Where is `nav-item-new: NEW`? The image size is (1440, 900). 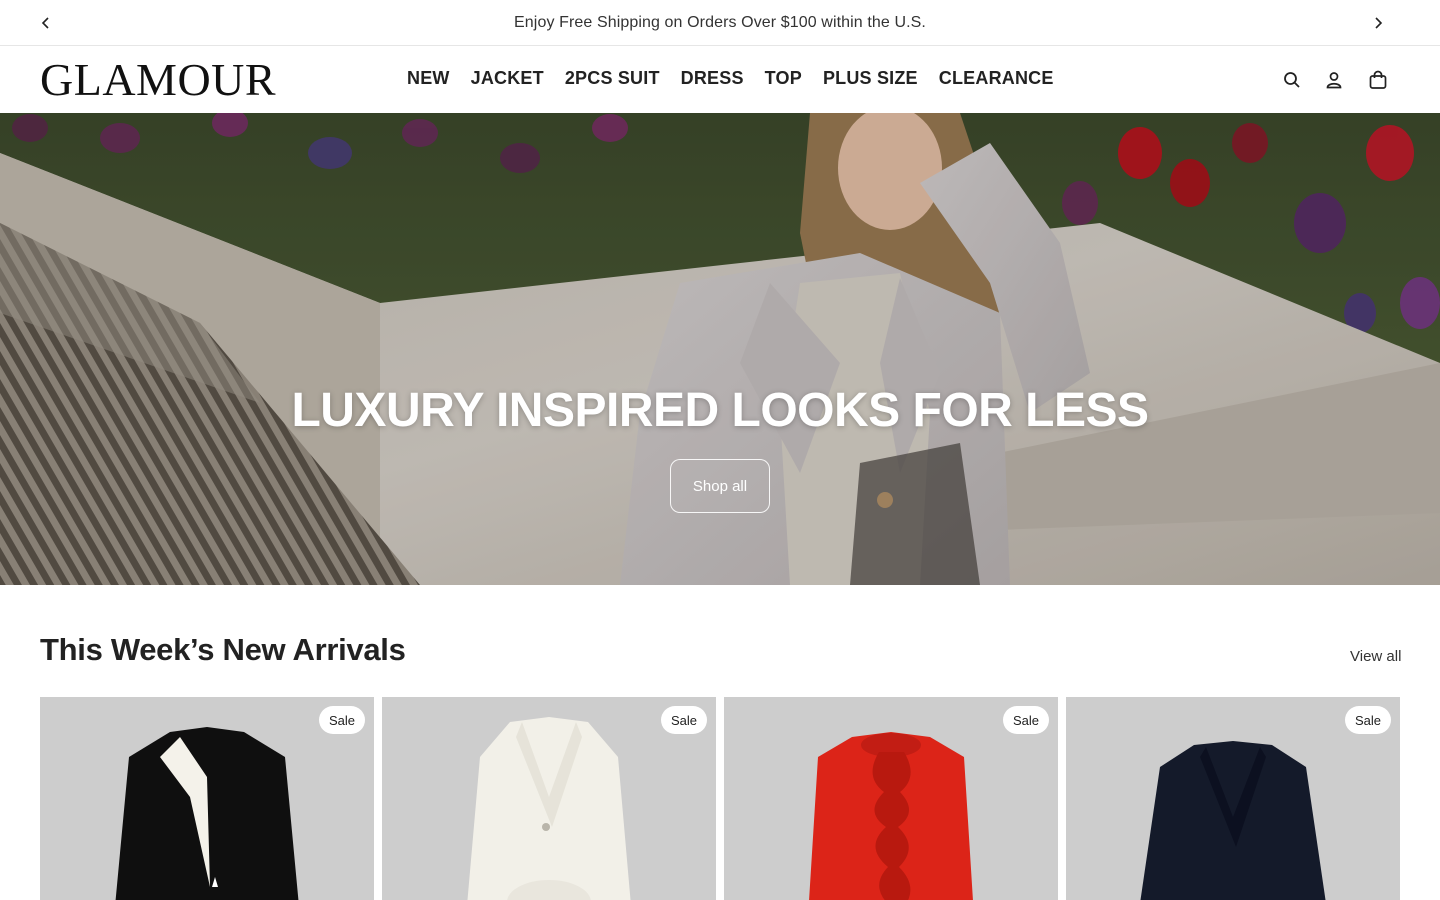
nav-item-new: NEW is located at coordinates (428, 78).